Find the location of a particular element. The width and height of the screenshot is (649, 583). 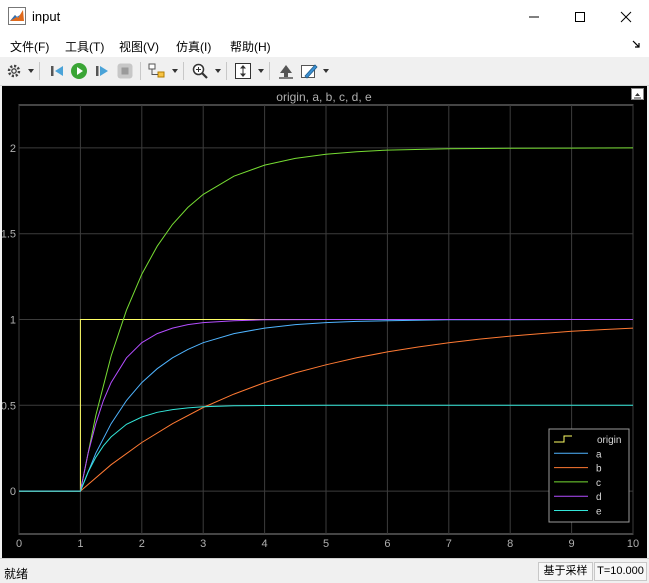

step-forward-button is located at coordinates (102, 71).